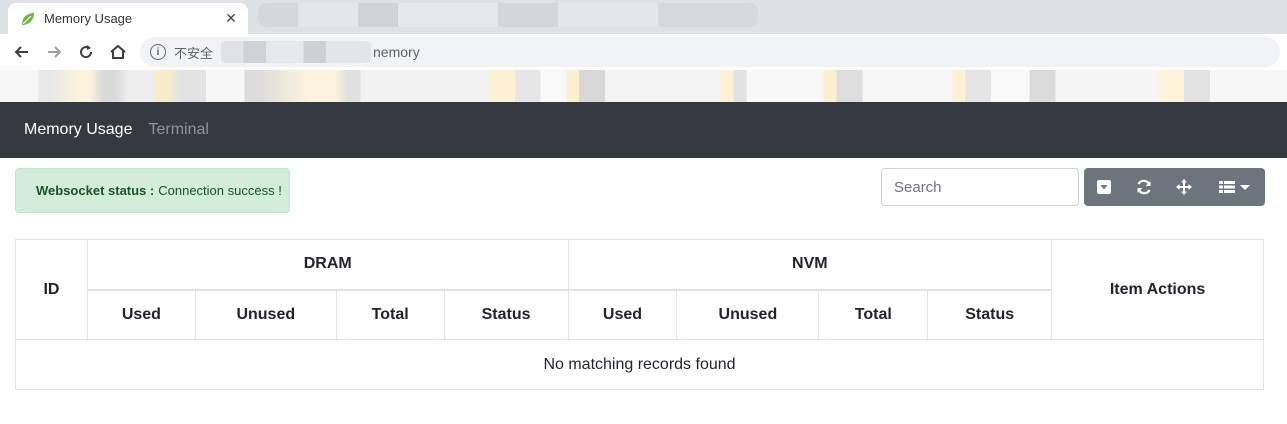 Image resolution: width=1287 pixels, height=424 pixels. What do you see at coordinates (1157, 289) in the screenshot?
I see `header-item-actions: Item Actions` at bounding box center [1157, 289].